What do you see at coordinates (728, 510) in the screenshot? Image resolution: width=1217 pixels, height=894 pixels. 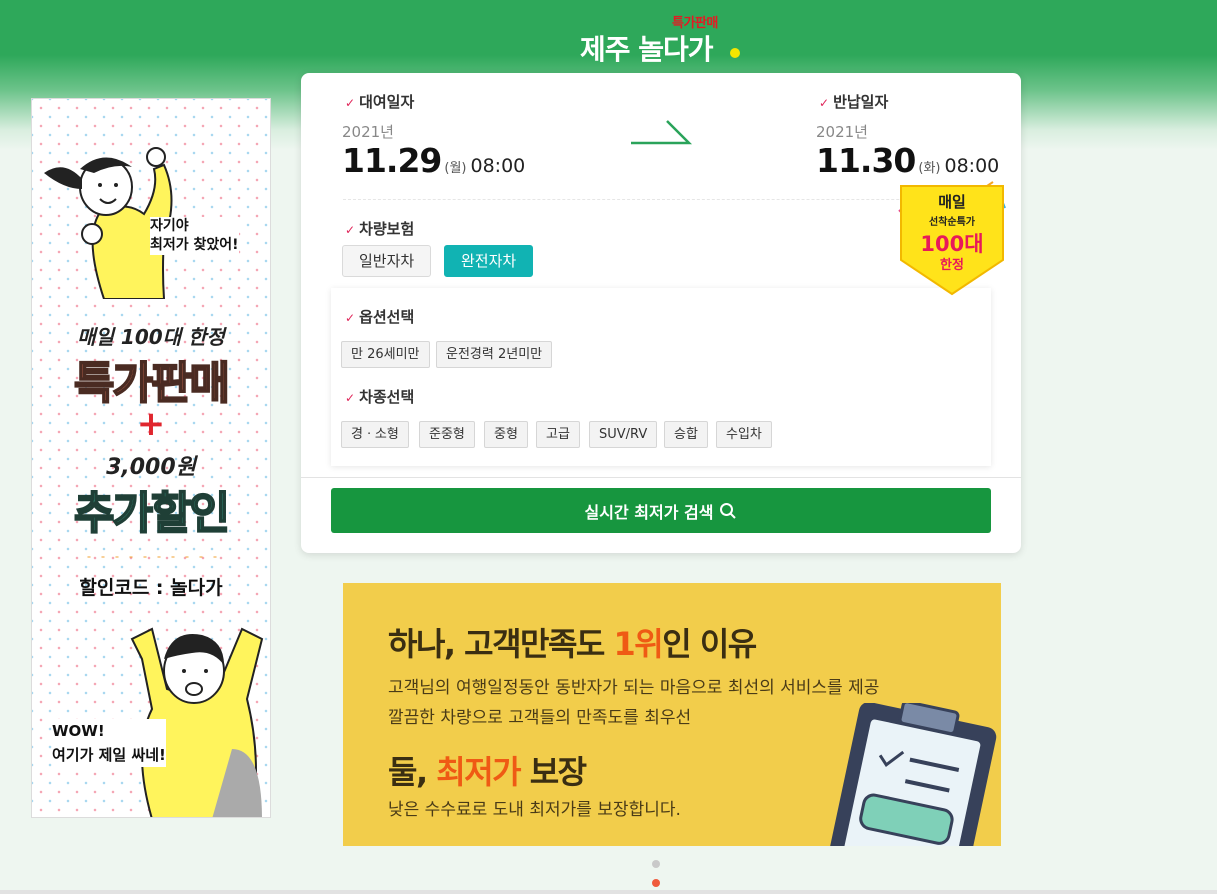 I see `search-icon` at bounding box center [728, 510].